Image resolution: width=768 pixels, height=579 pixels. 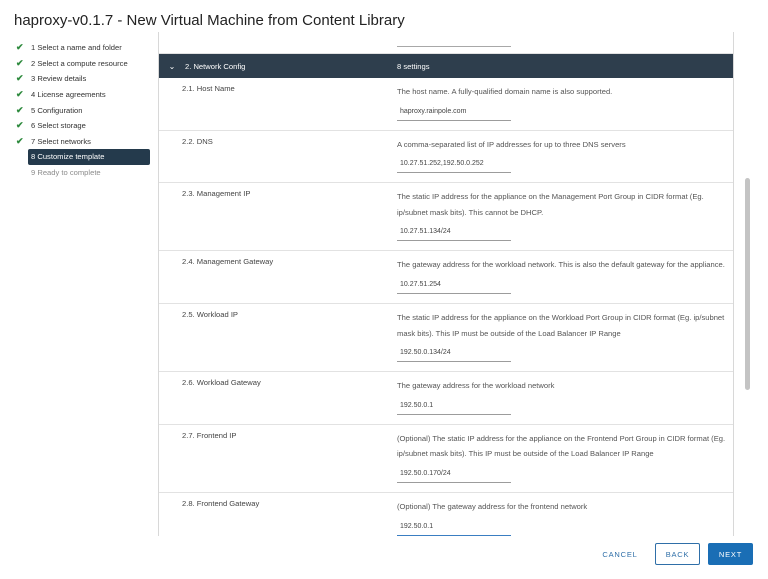 What do you see at coordinates (197, 141) in the screenshot?
I see `setting-label: 2.2. DNS` at bounding box center [197, 141].